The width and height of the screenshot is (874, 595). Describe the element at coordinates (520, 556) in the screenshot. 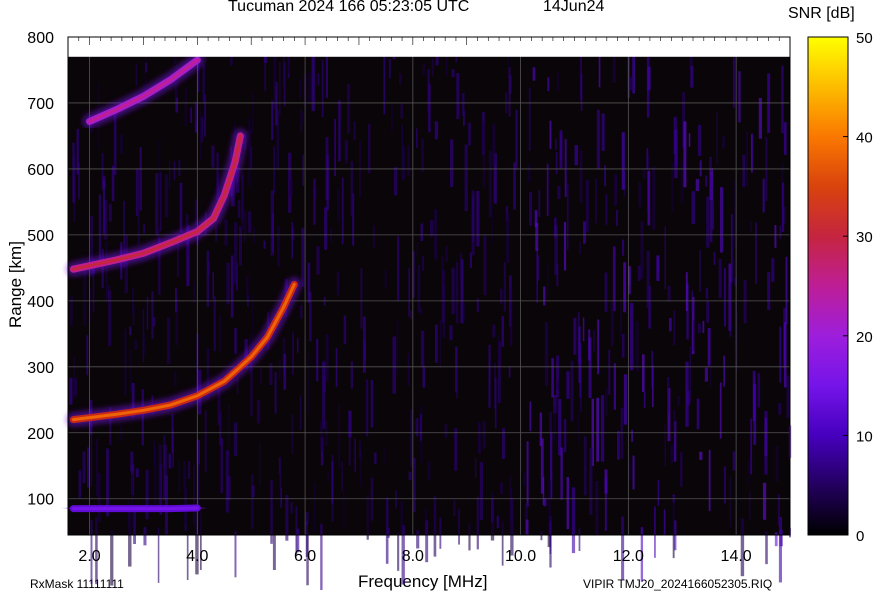

I see `x-tick-label: 10.0` at that location.